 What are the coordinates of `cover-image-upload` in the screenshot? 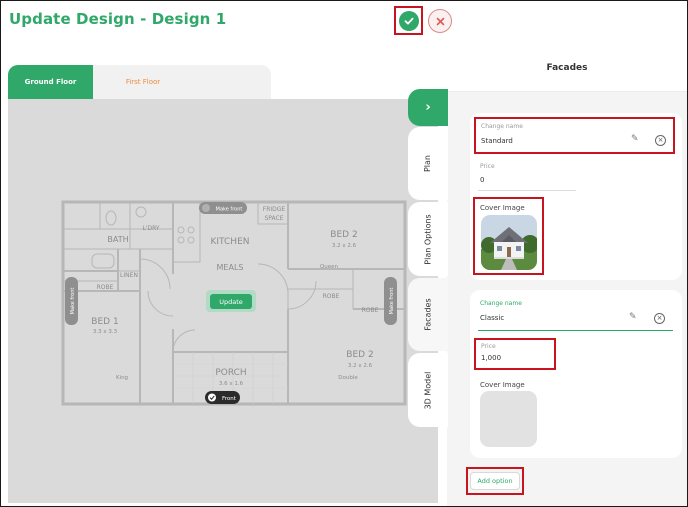 It's located at (508, 419).